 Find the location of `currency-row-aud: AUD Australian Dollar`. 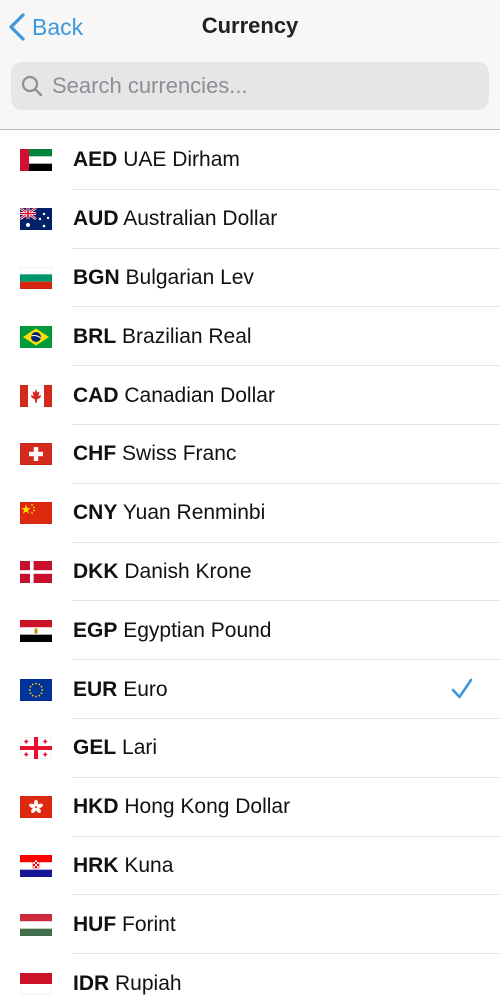

currency-row-aud: AUD Australian Dollar is located at coordinates (250, 219).